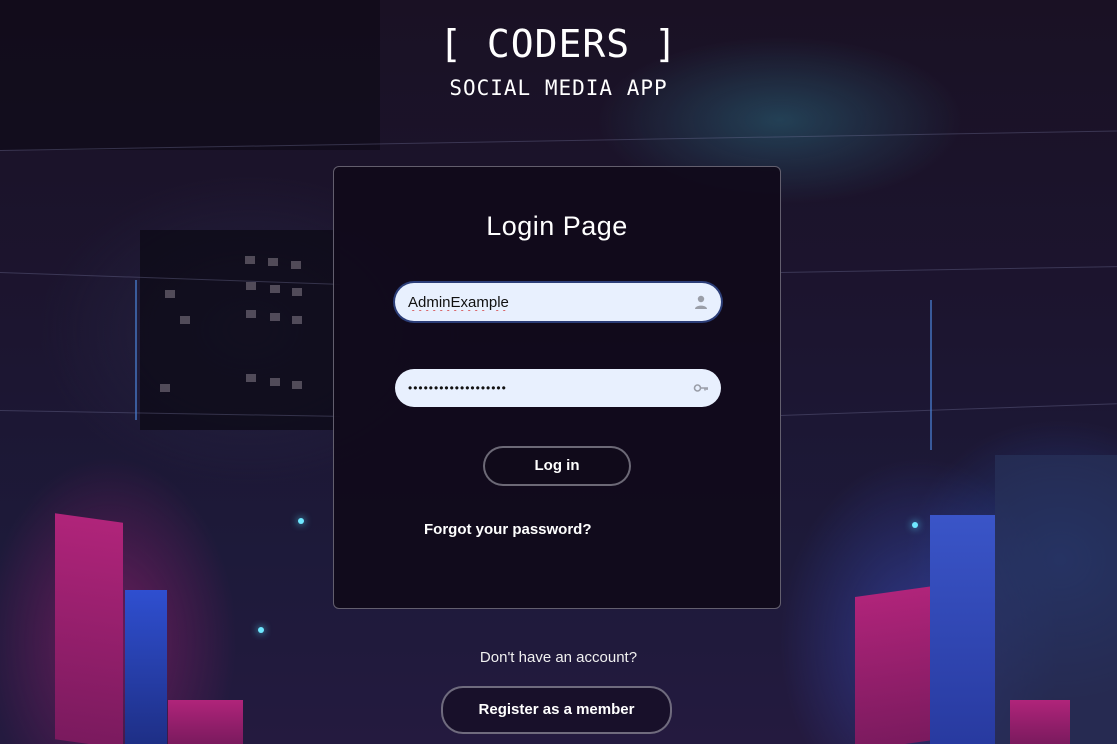 The height and width of the screenshot is (744, 1117). I want to click on password-field, so click(558, 388).